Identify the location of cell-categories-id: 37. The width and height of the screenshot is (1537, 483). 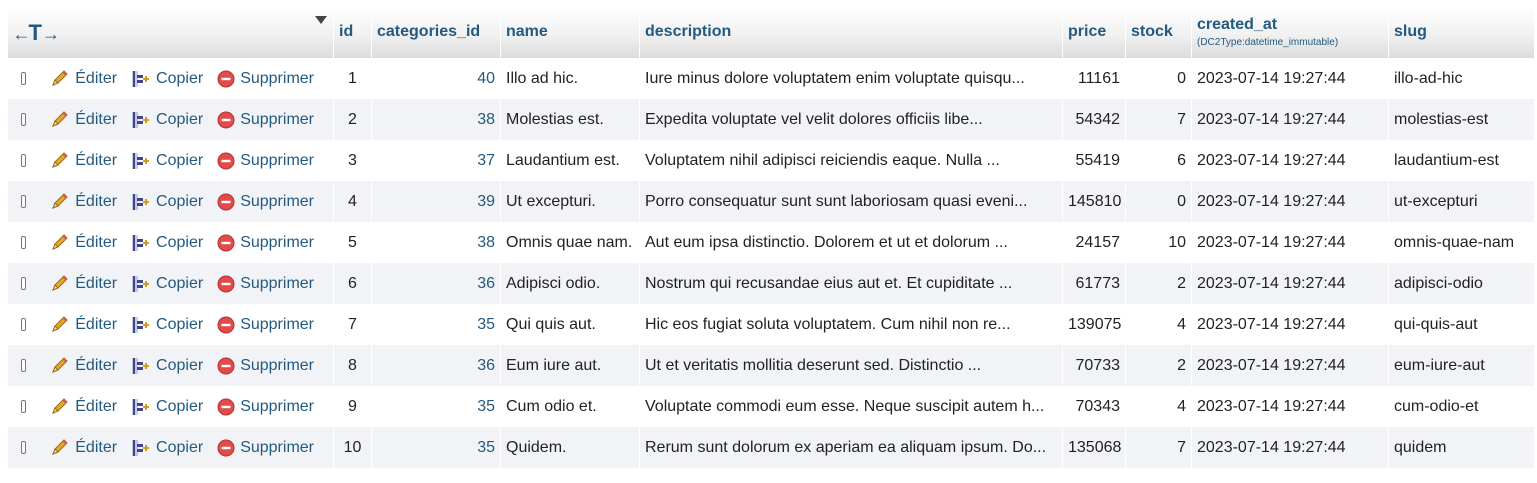
(436, 160).